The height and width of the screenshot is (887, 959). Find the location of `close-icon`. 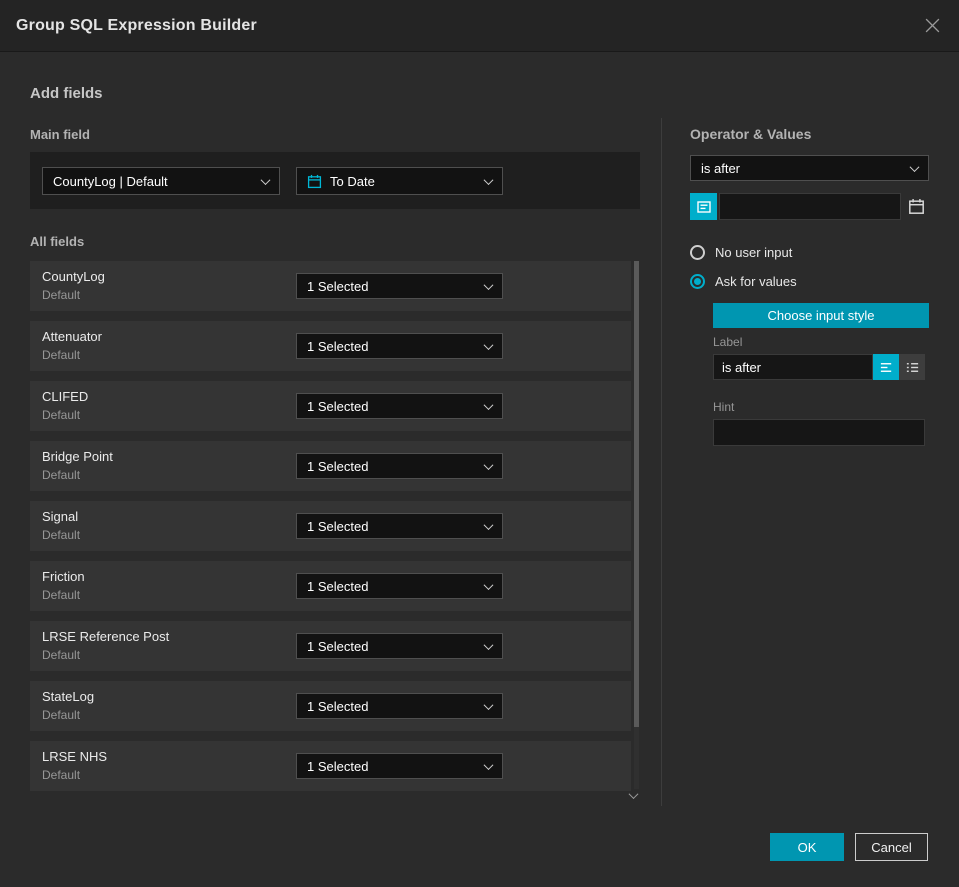

close-icon is located at coordinates (932, 25).